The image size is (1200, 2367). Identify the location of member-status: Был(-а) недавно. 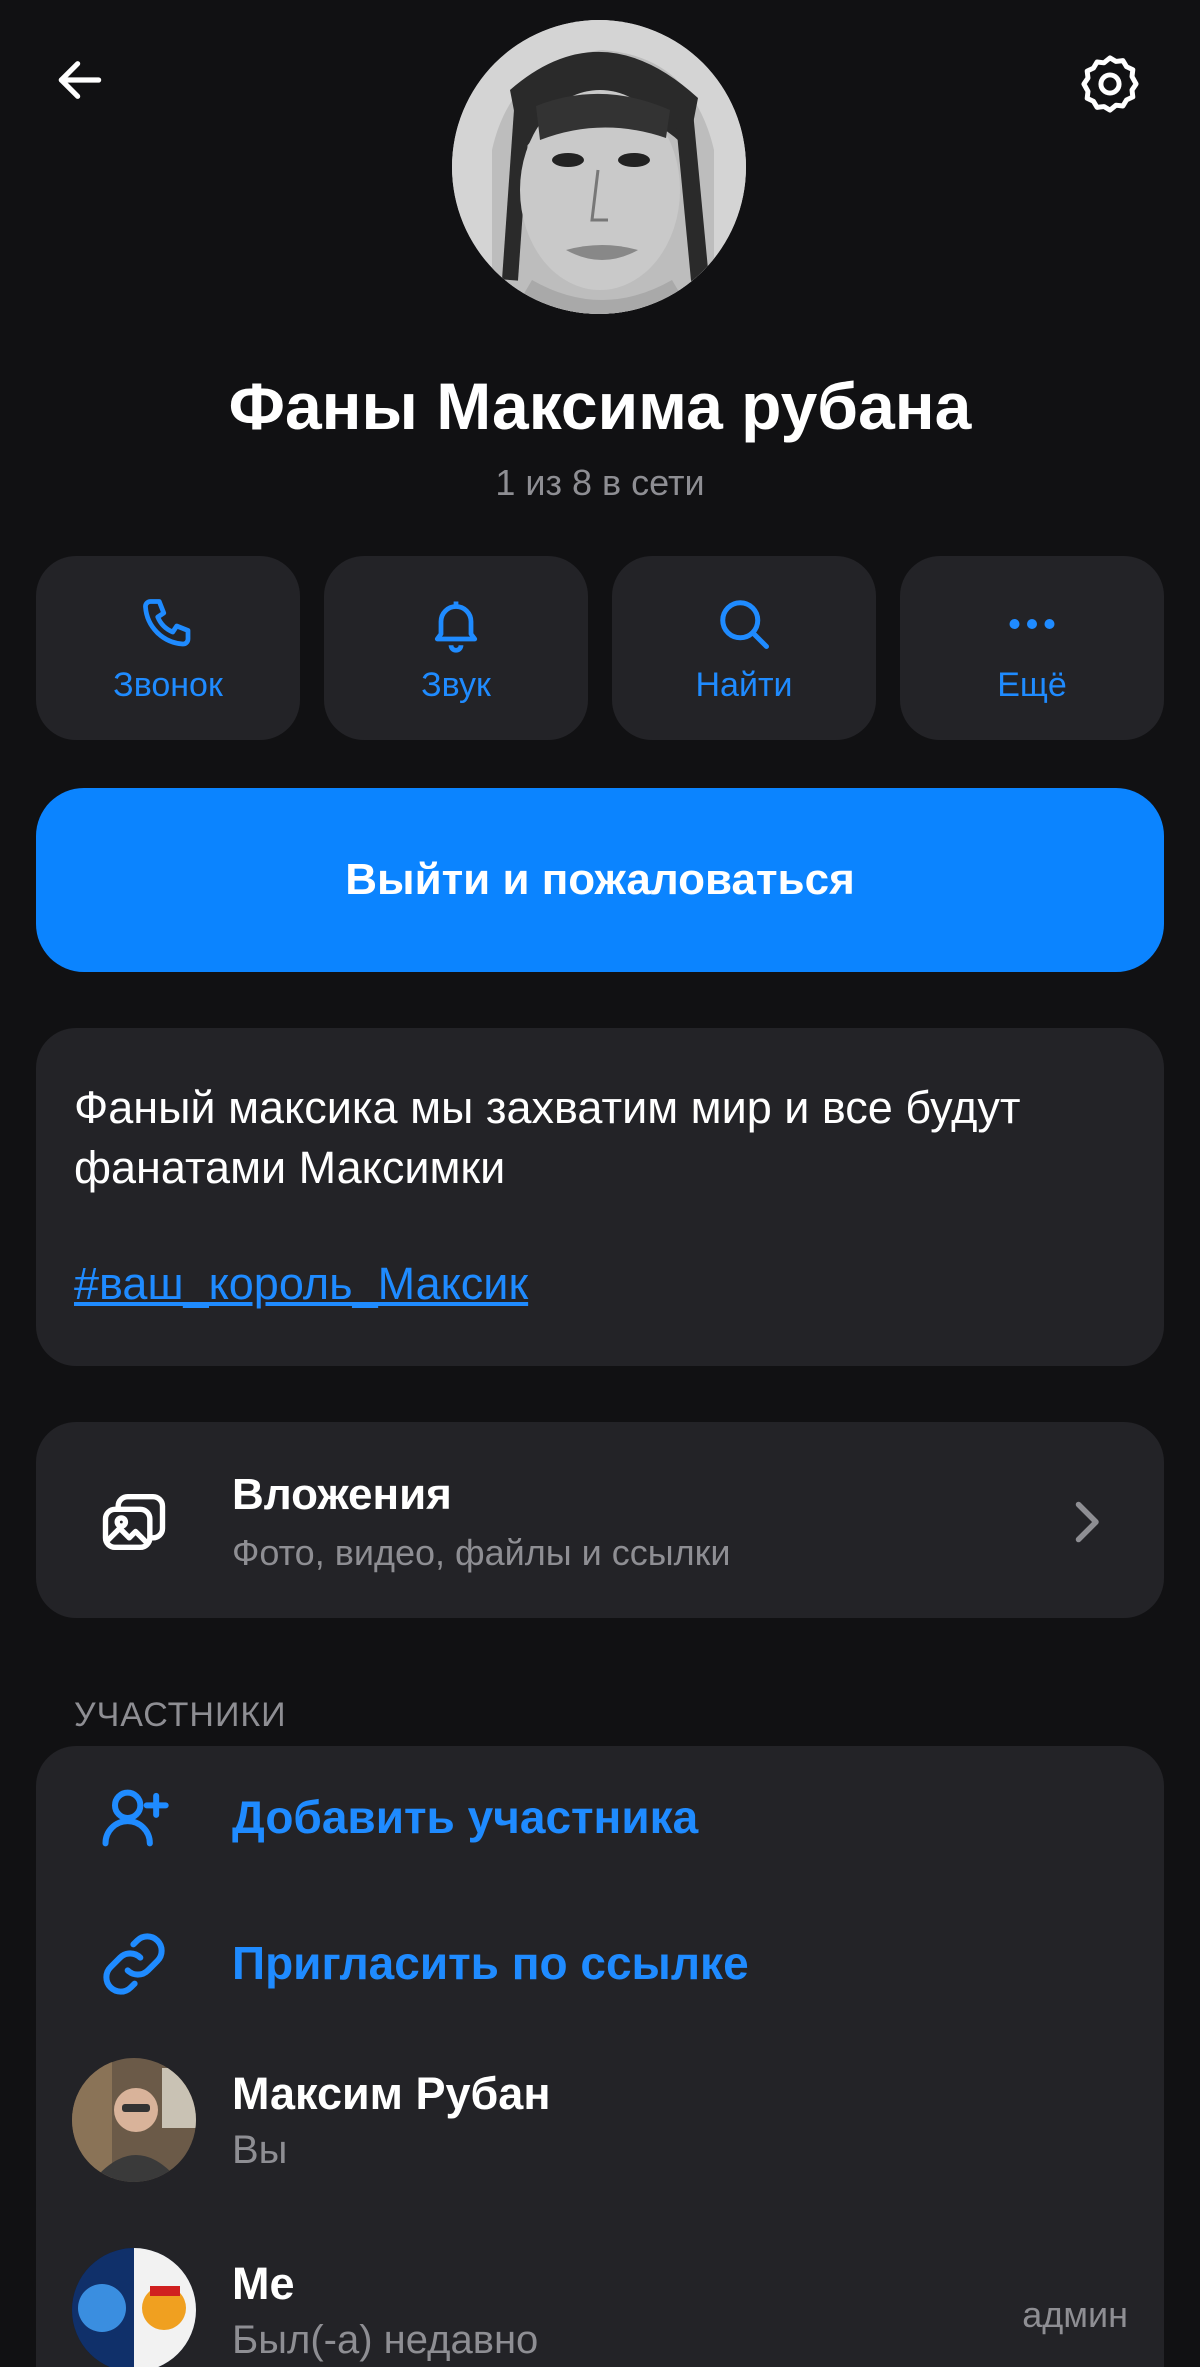
(385, 2340).